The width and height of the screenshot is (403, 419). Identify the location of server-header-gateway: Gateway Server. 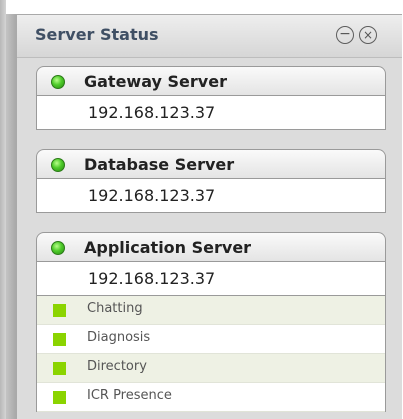
(211, 81).